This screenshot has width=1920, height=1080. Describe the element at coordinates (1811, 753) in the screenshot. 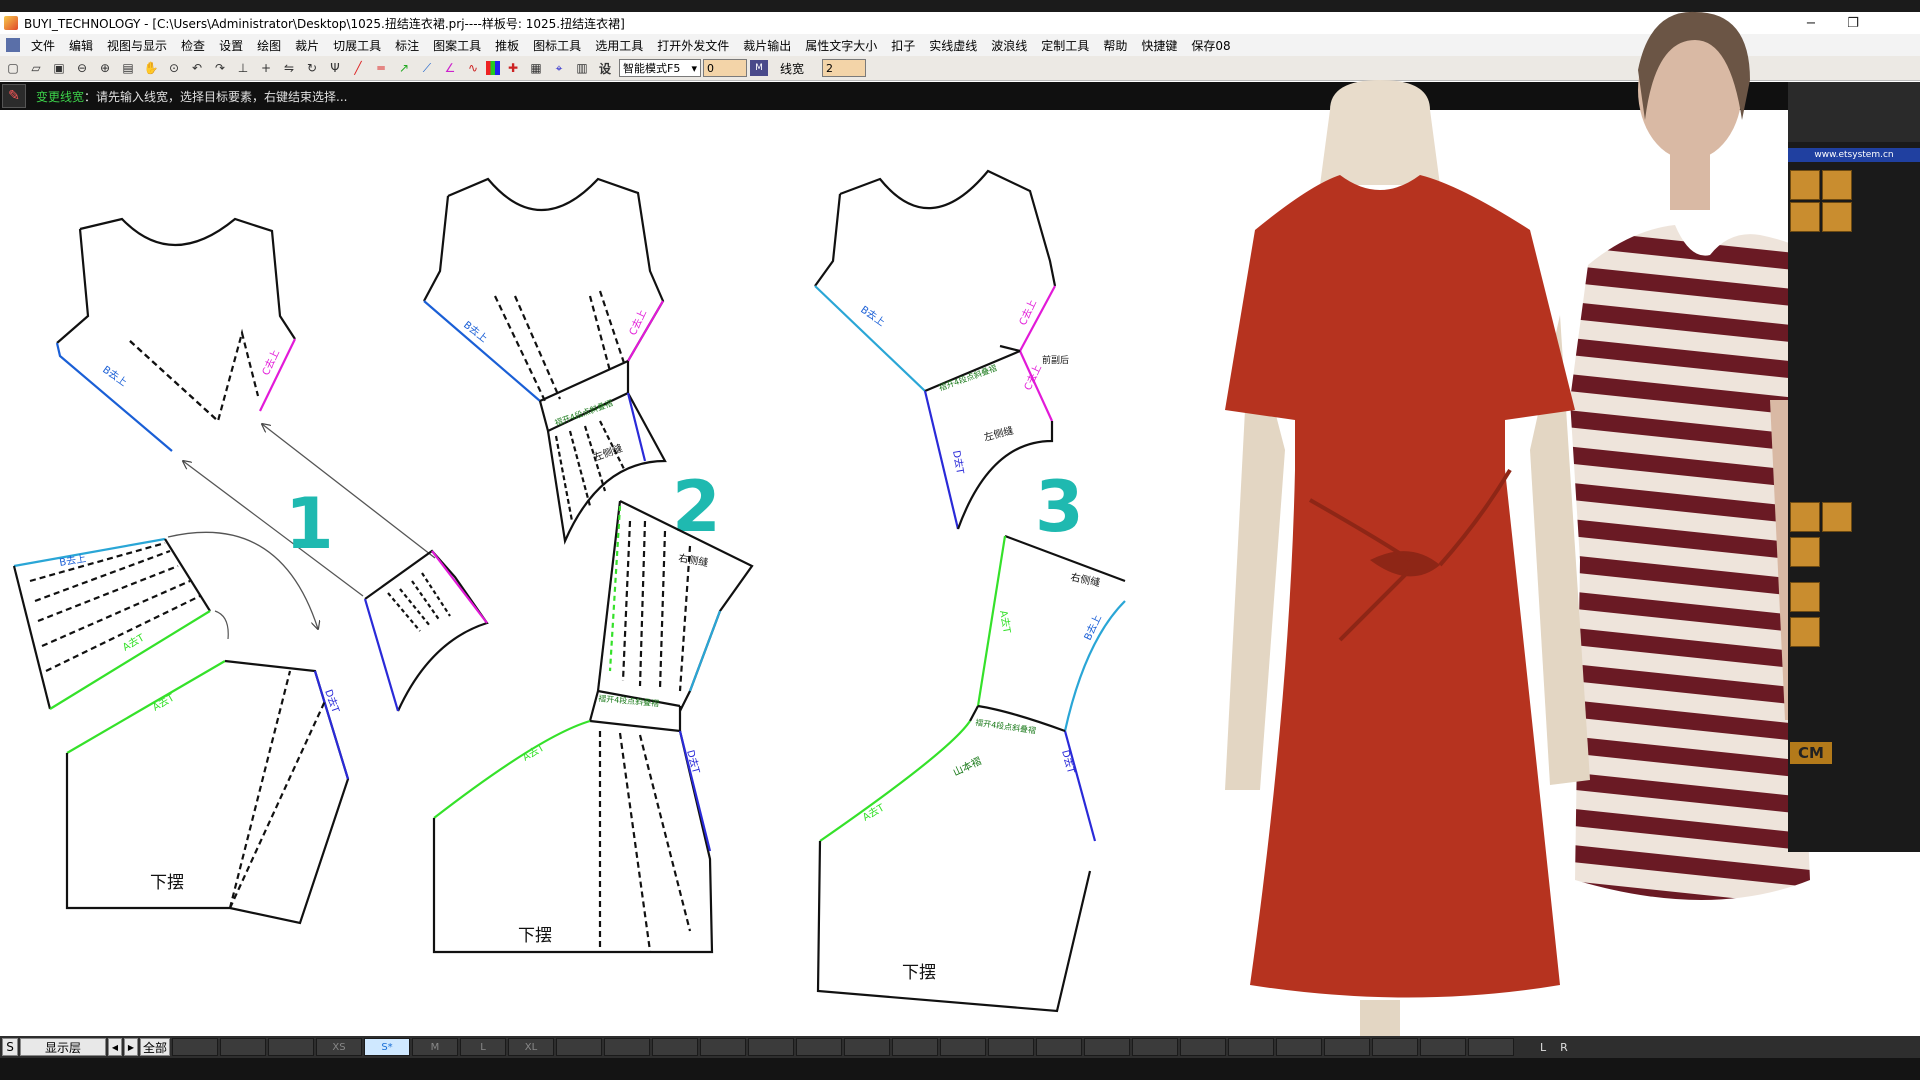

I see `unit-label: CM` at that location.